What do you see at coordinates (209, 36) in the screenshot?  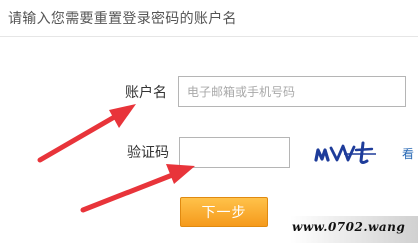 I see `header-divider` at bounding box center [209, 36].